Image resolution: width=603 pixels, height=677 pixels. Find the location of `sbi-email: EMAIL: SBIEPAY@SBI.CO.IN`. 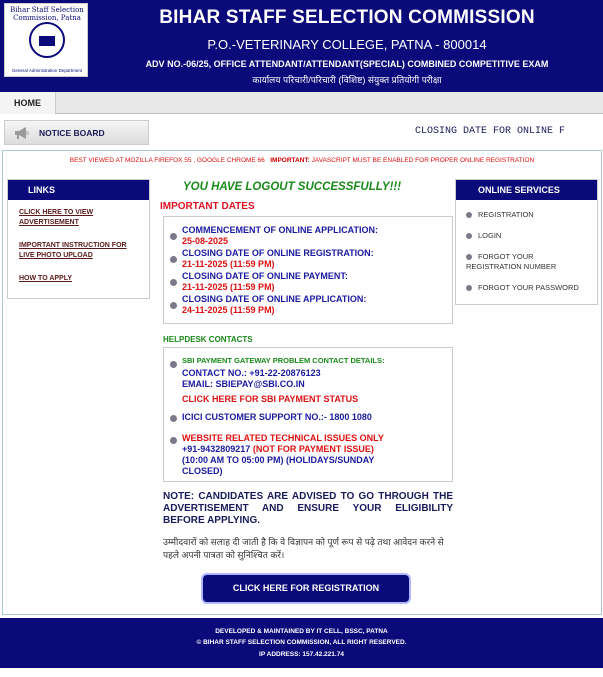

sbi-email: EMAIL: SBIEPAY@SBI.CO.IN is located at coordinates (243, 384).